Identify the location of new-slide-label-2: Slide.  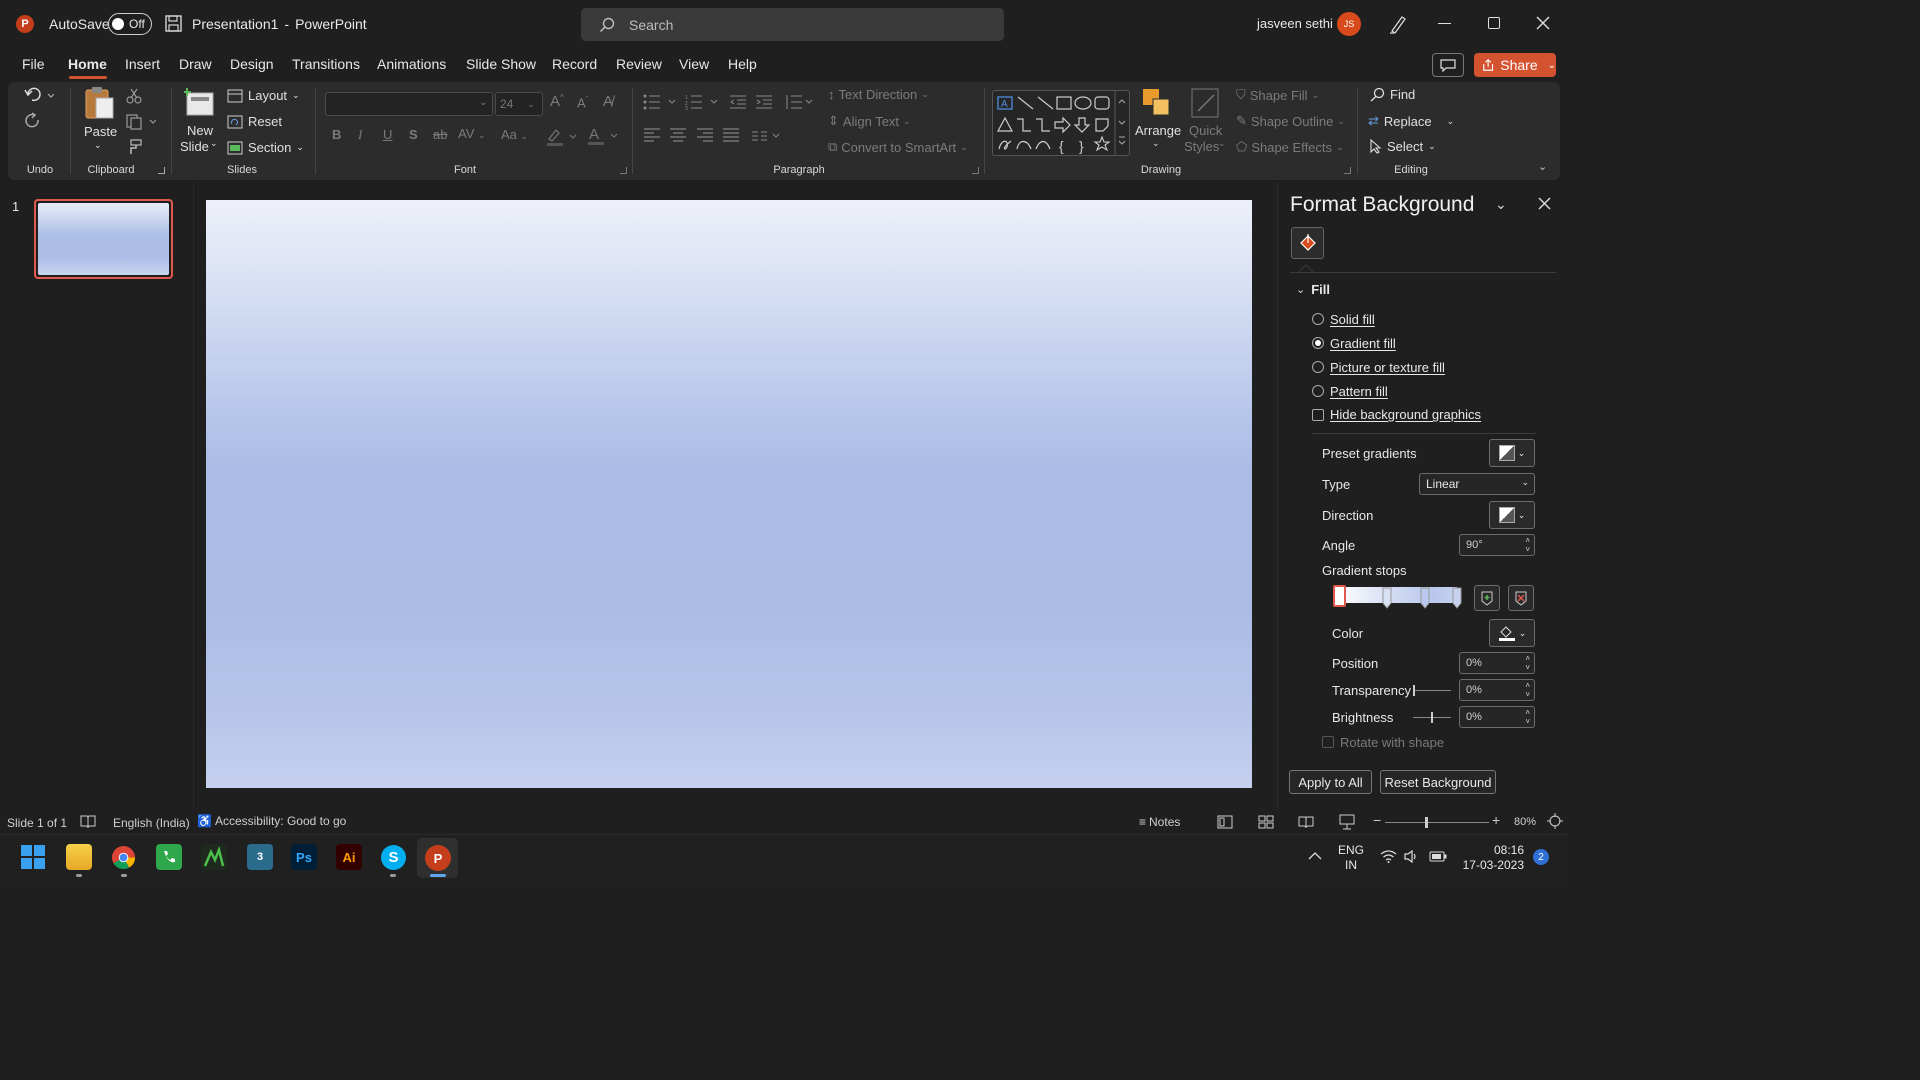
(194, 146).